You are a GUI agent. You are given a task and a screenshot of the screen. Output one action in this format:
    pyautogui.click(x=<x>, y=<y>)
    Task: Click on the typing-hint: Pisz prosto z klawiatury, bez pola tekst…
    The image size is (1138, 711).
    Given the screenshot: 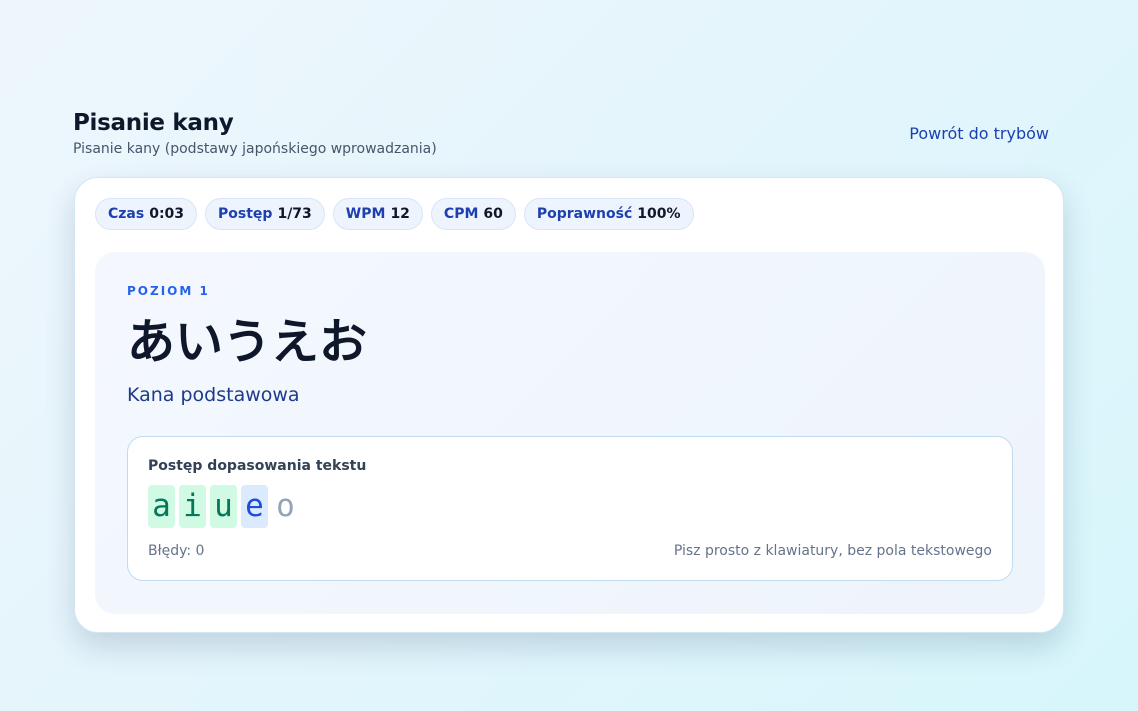 What is the action you would take?
    pyautogui.click(x=832, y=551)
    